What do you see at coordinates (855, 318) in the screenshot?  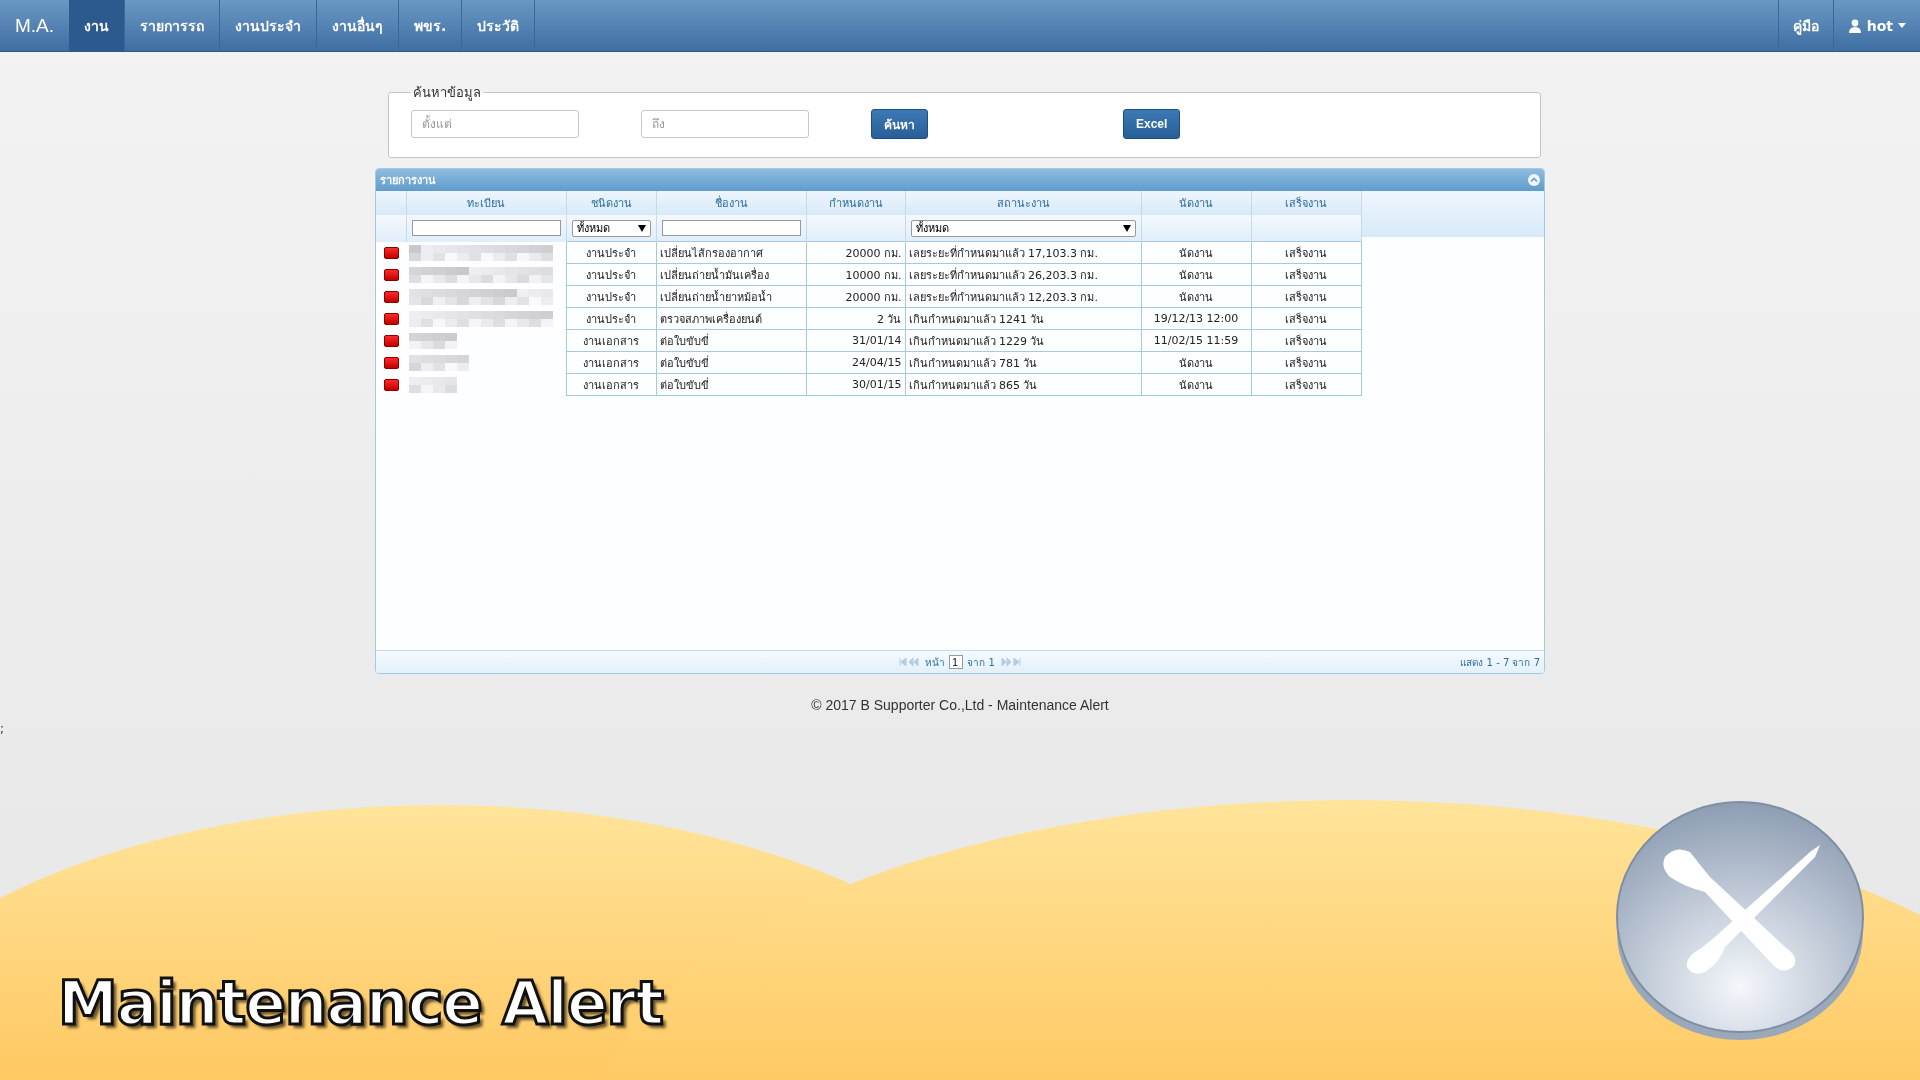 I see `table-cell: 2 วัน` at bounding box center [855, 318].